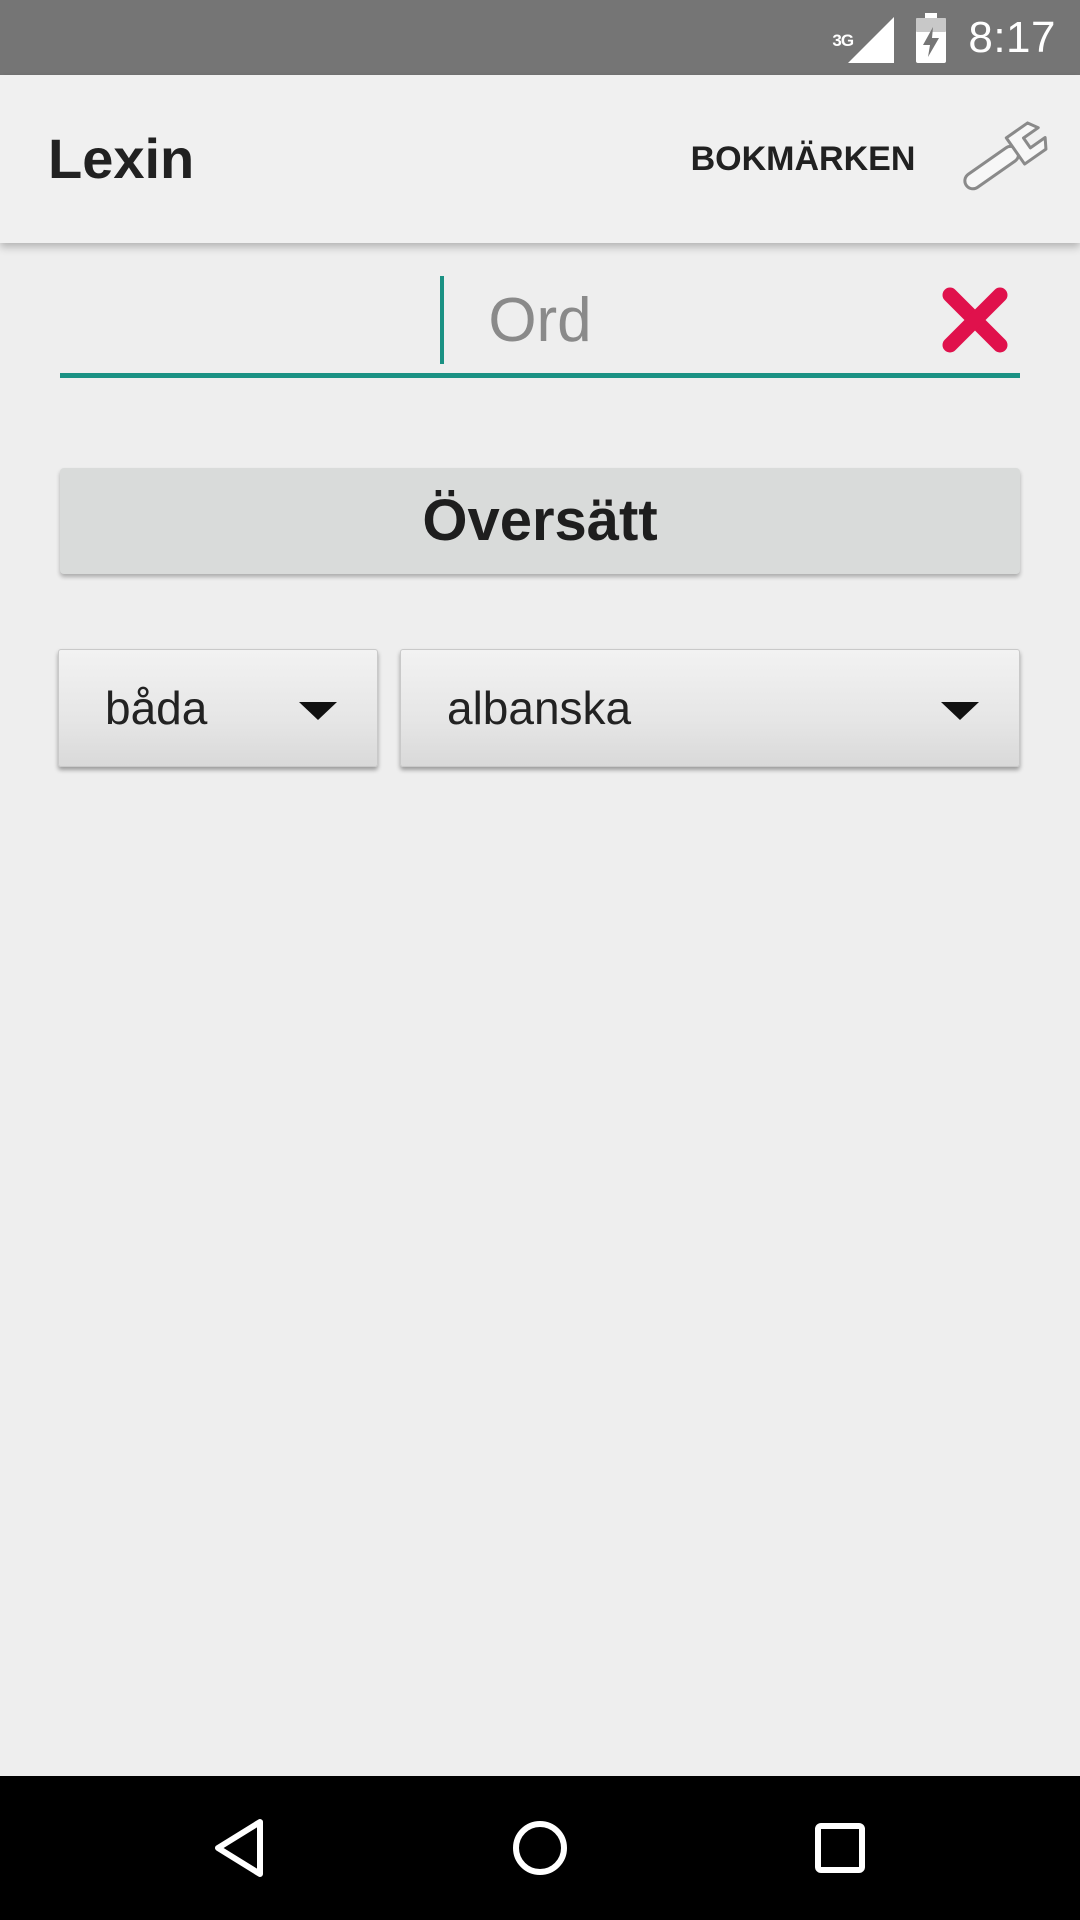 Image resolution: width=1080 pixels, height=1920 pixels. Describe the element at coordinates (803, 159) in the screenshot. I see `bookmarks-button: BOKMÄRKEN` at that location.